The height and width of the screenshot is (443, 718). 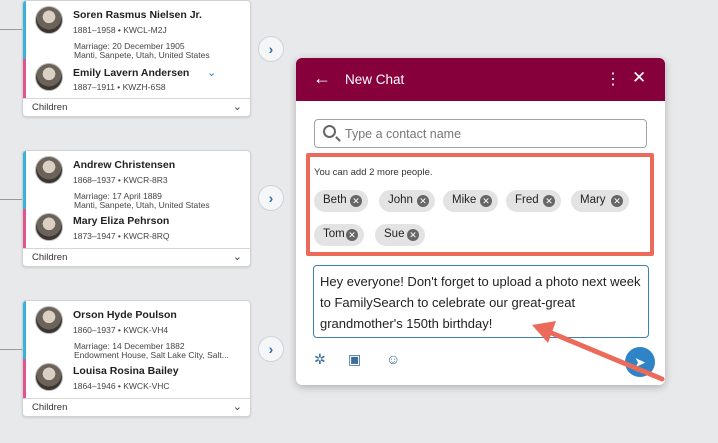 What do you see at coordinates (120, 180) in the screenshot?
I see `person-lifespan-id: 1868–1937 • KWCR-8R3` at bounding box center [120, 180].